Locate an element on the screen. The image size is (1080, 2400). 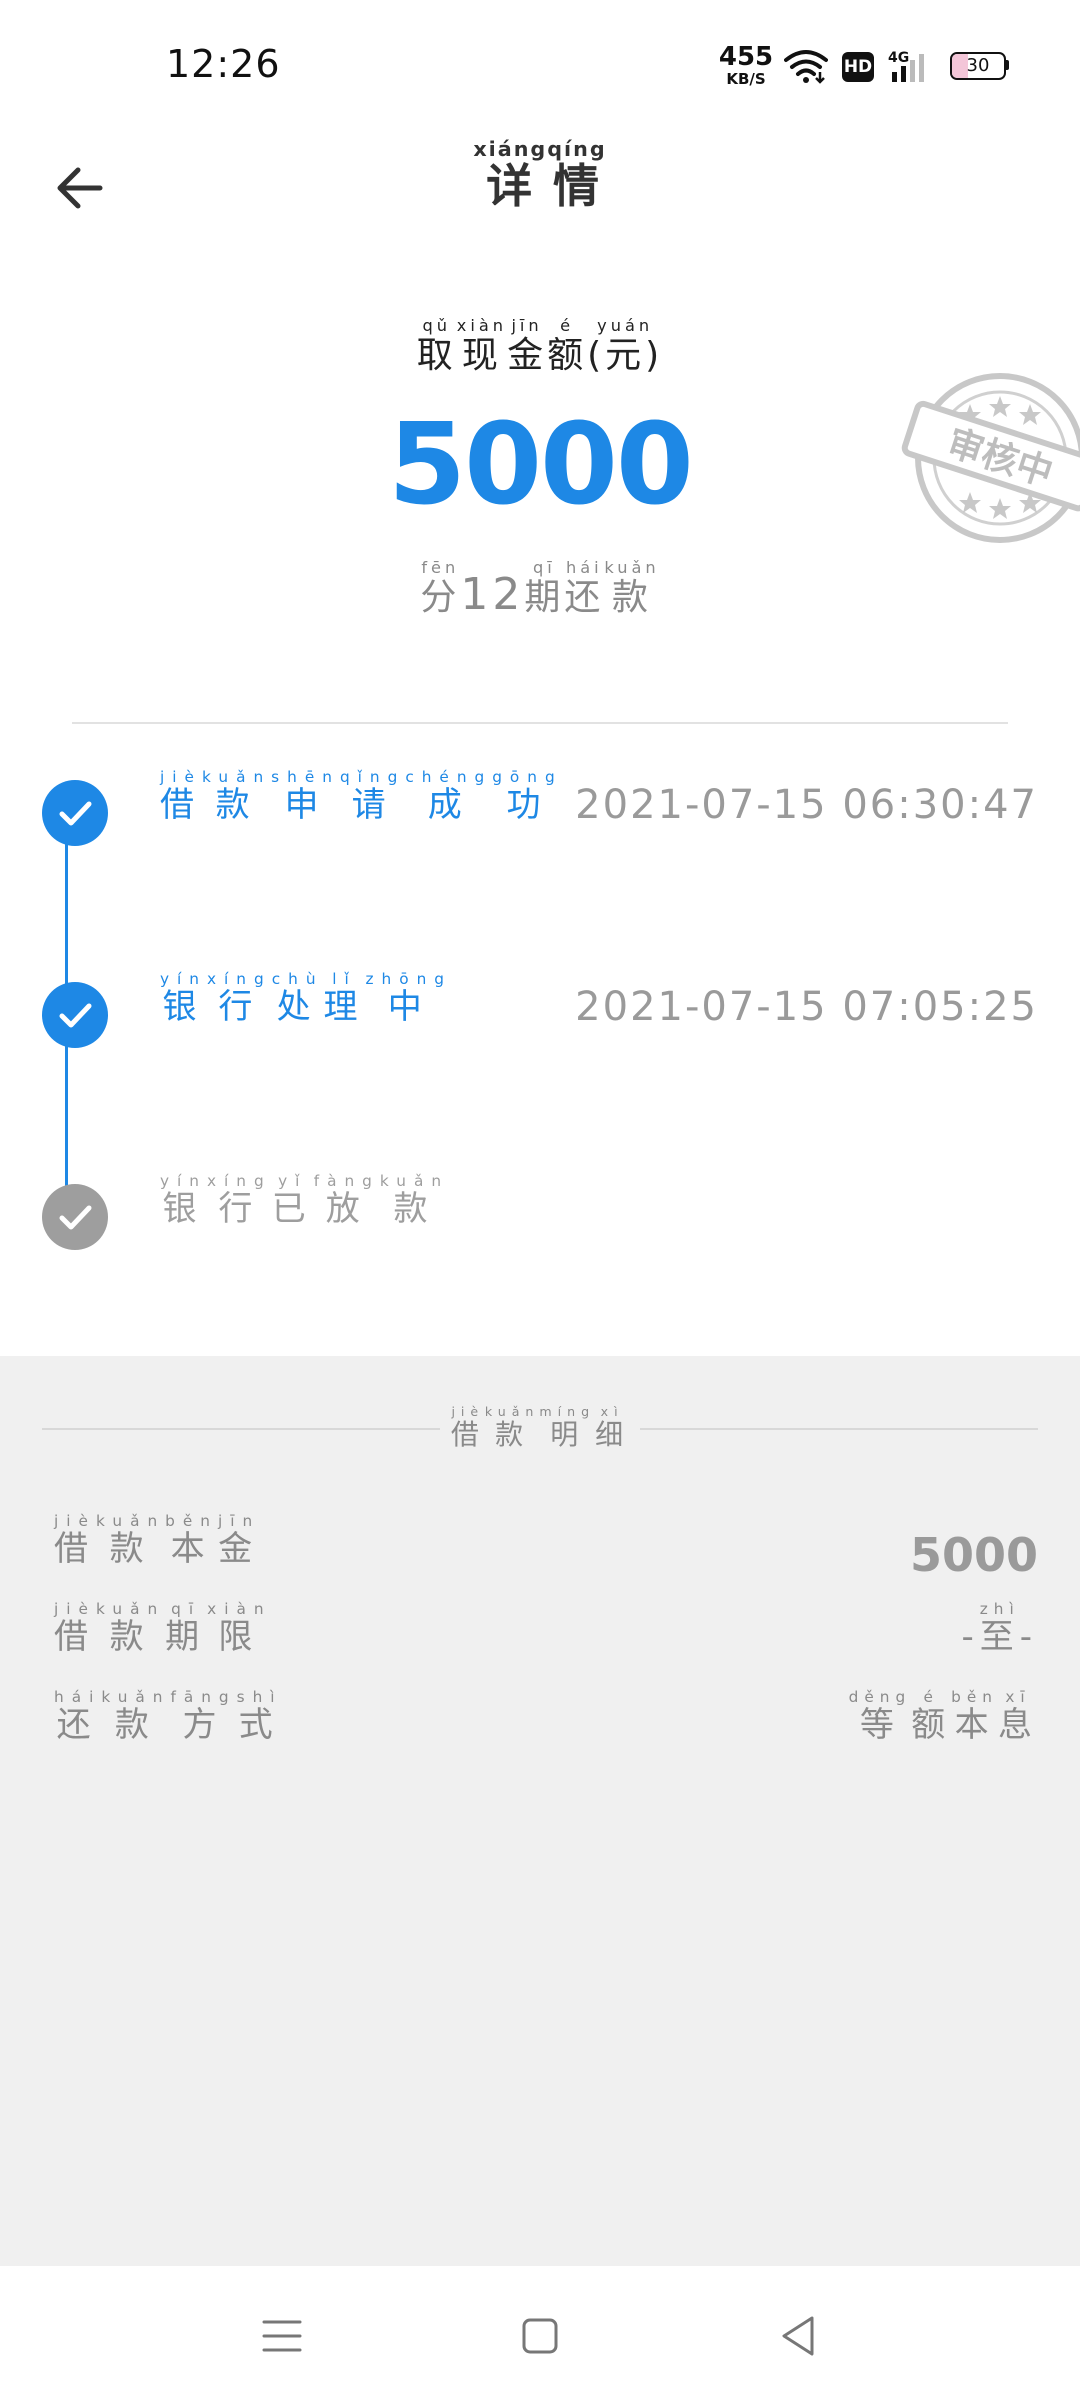
ruby-char: 申shēn is located at coordinates (305, 796).